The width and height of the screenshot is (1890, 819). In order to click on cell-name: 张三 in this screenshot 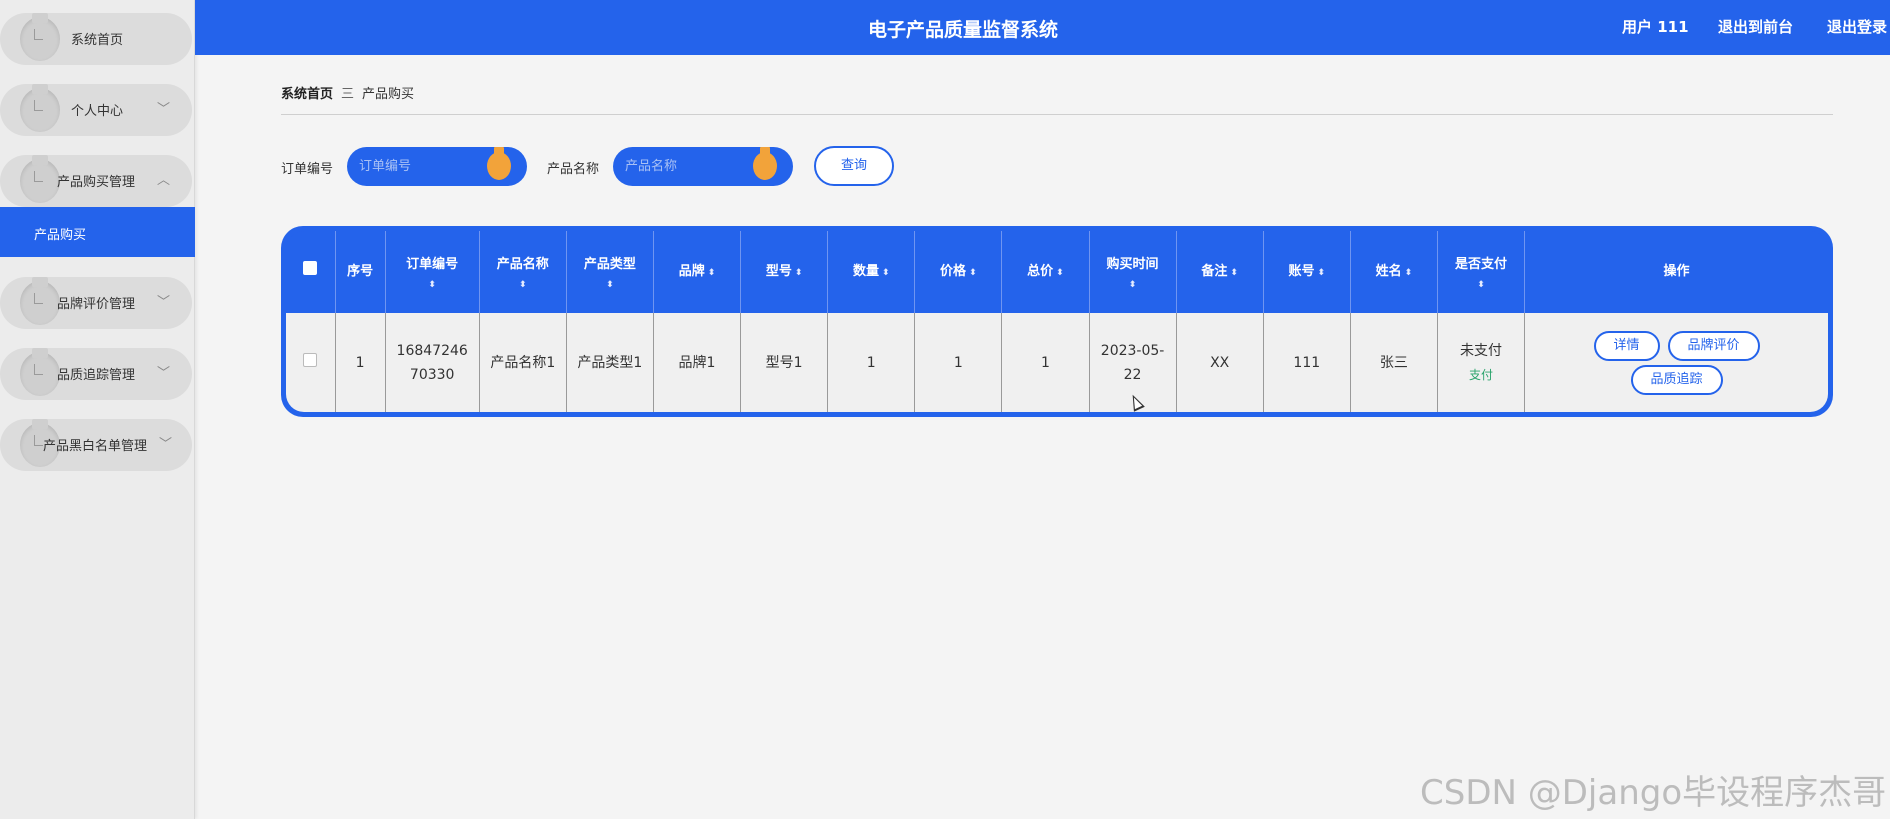, I will do `click(1394, 362)`.